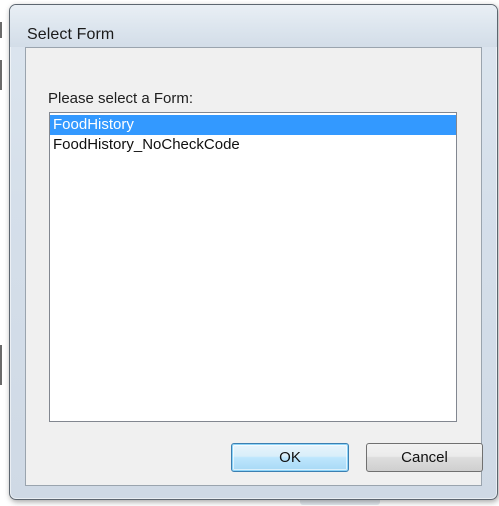 The image size is (499, 506). I want to click on list-item-foodhistory-nocheckcode: FoodHistory_NoCheckCode, so click(253, 145).